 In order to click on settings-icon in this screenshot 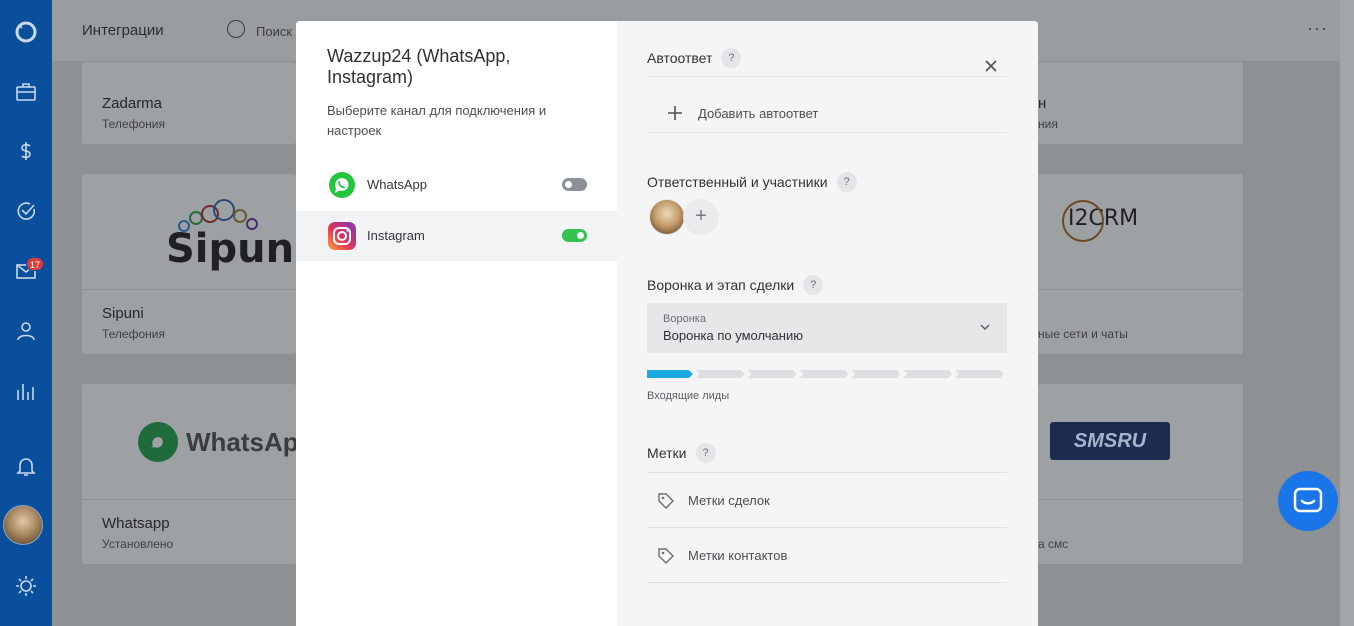, I will do `click(26, 586)`.